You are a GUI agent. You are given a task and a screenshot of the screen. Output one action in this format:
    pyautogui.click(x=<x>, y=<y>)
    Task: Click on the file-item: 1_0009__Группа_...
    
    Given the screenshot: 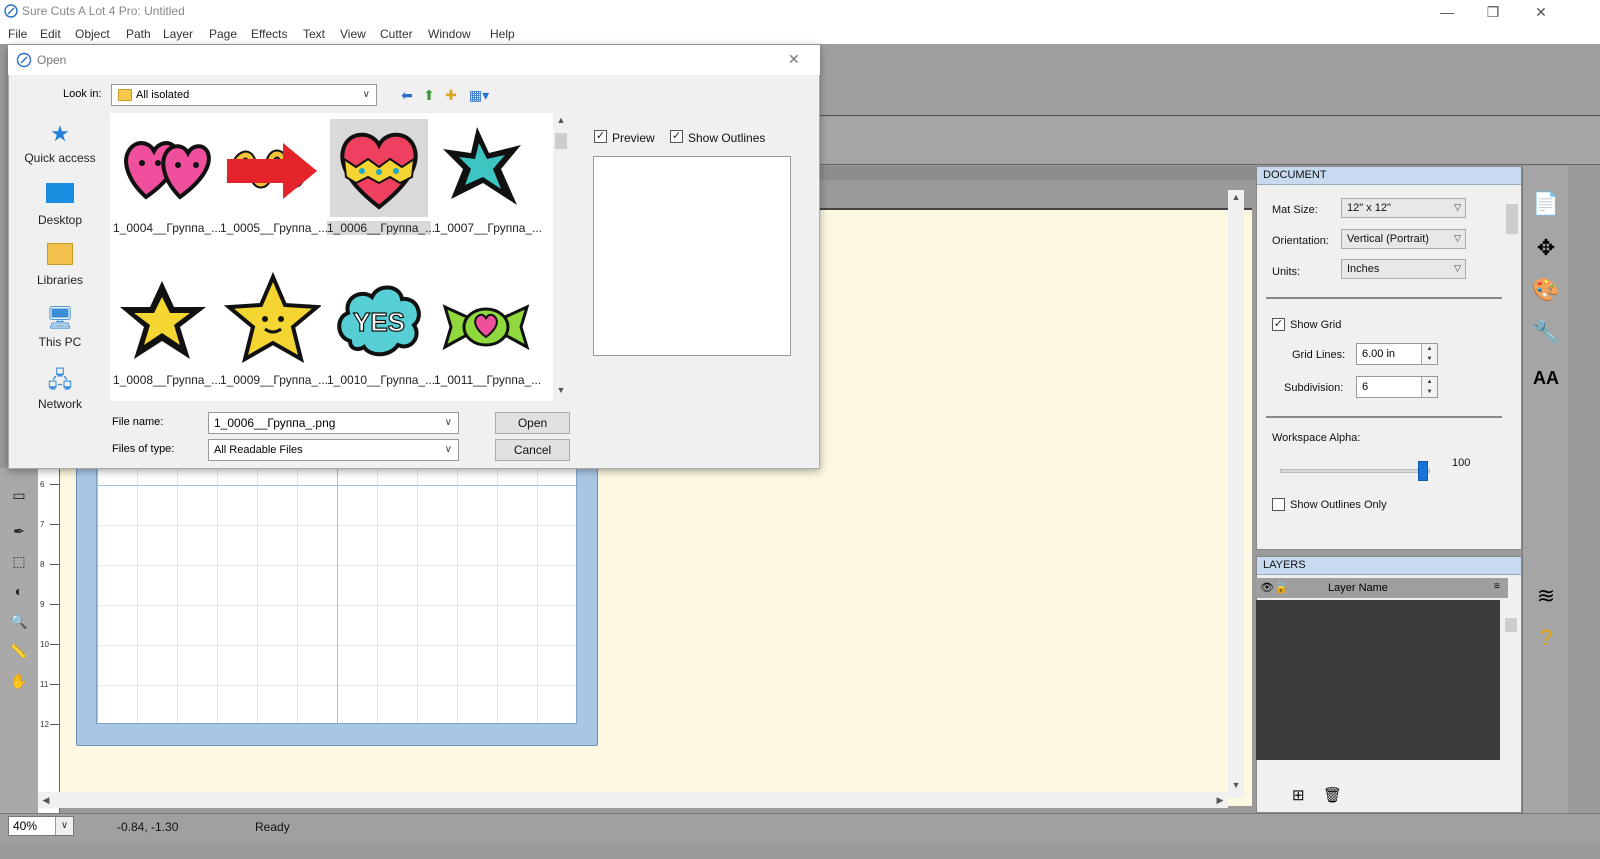 What is the action you would take?
    pyautogui.click(x=274, y=329)
    